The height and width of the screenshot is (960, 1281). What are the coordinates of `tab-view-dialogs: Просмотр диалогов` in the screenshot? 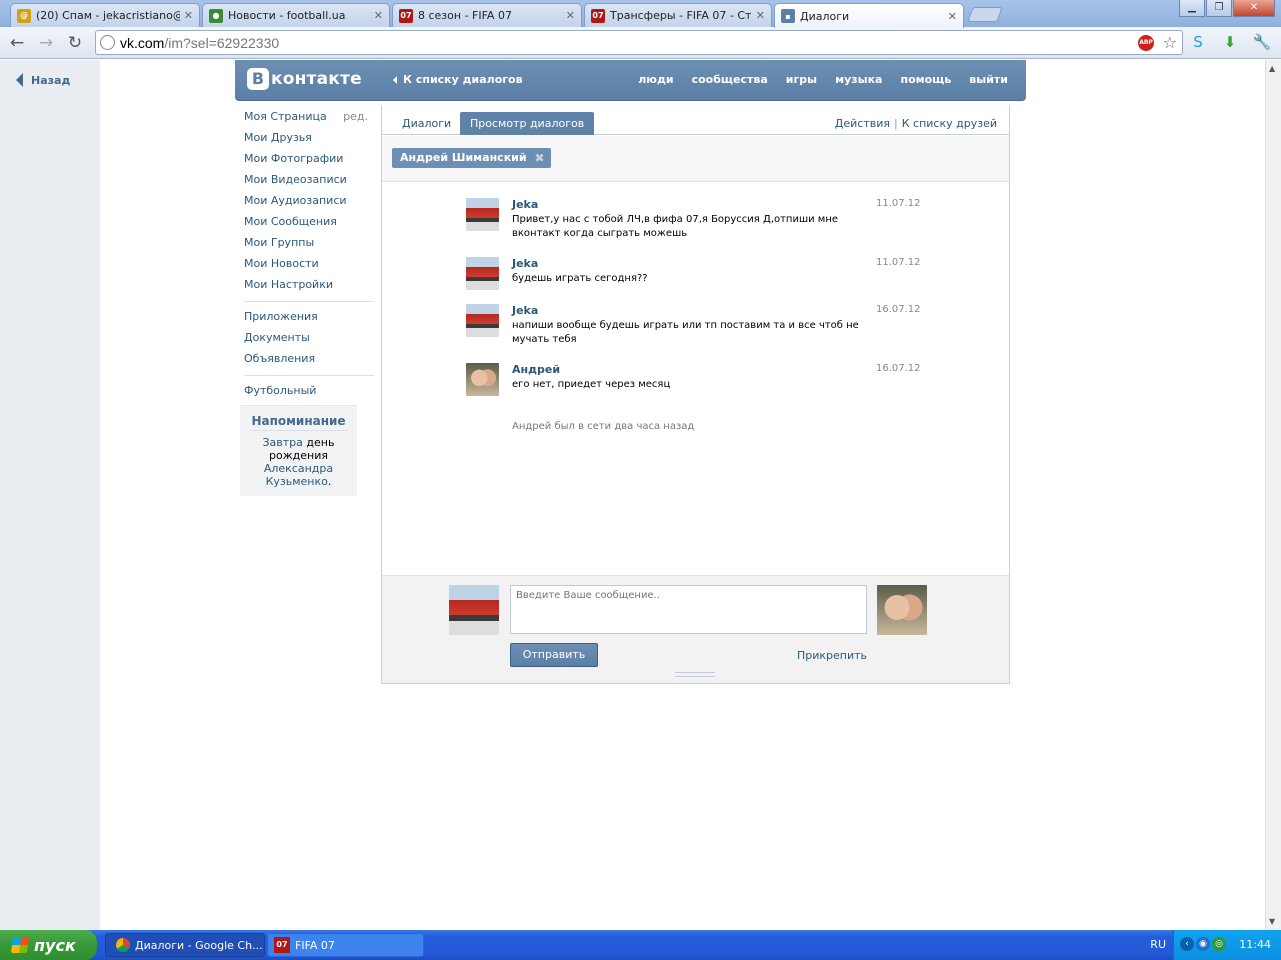 It's located at (527, 123).